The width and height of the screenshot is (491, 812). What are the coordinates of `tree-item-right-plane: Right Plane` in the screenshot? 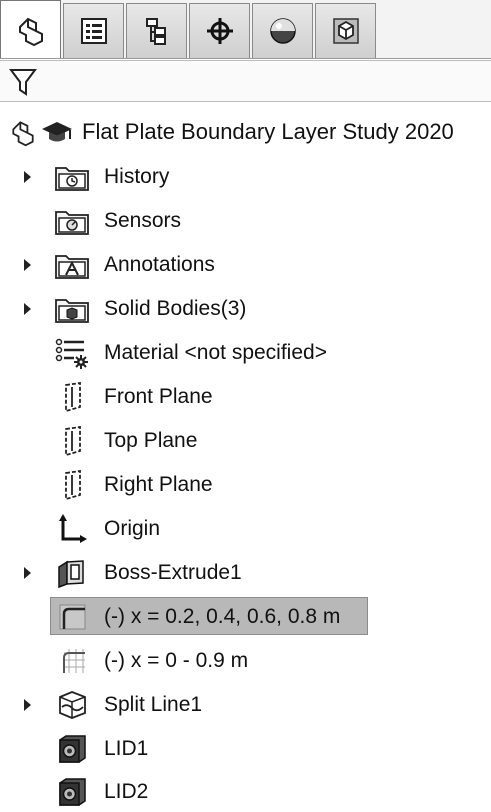 It's located at (245, 485).